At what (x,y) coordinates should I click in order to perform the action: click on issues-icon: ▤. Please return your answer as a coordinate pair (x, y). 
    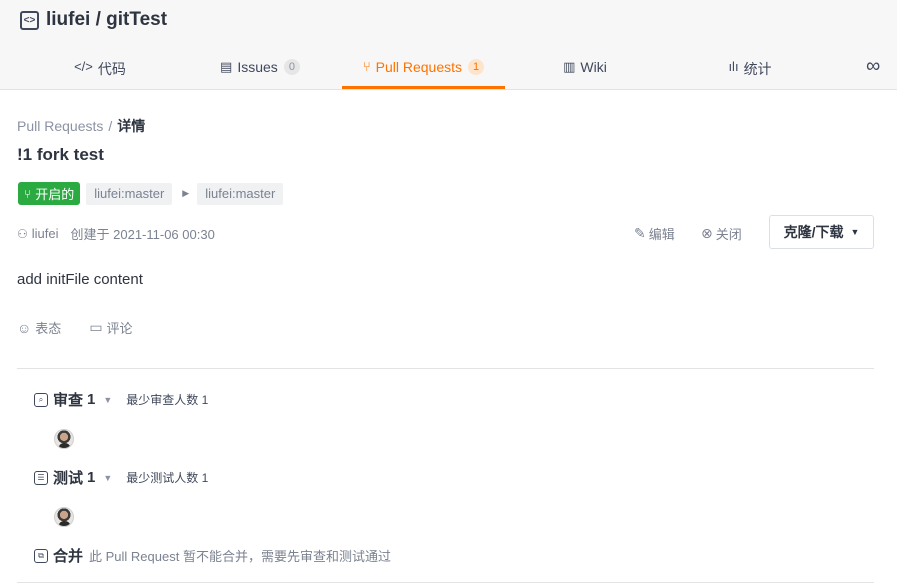
    Looking at the image, I should click on (226, 66).